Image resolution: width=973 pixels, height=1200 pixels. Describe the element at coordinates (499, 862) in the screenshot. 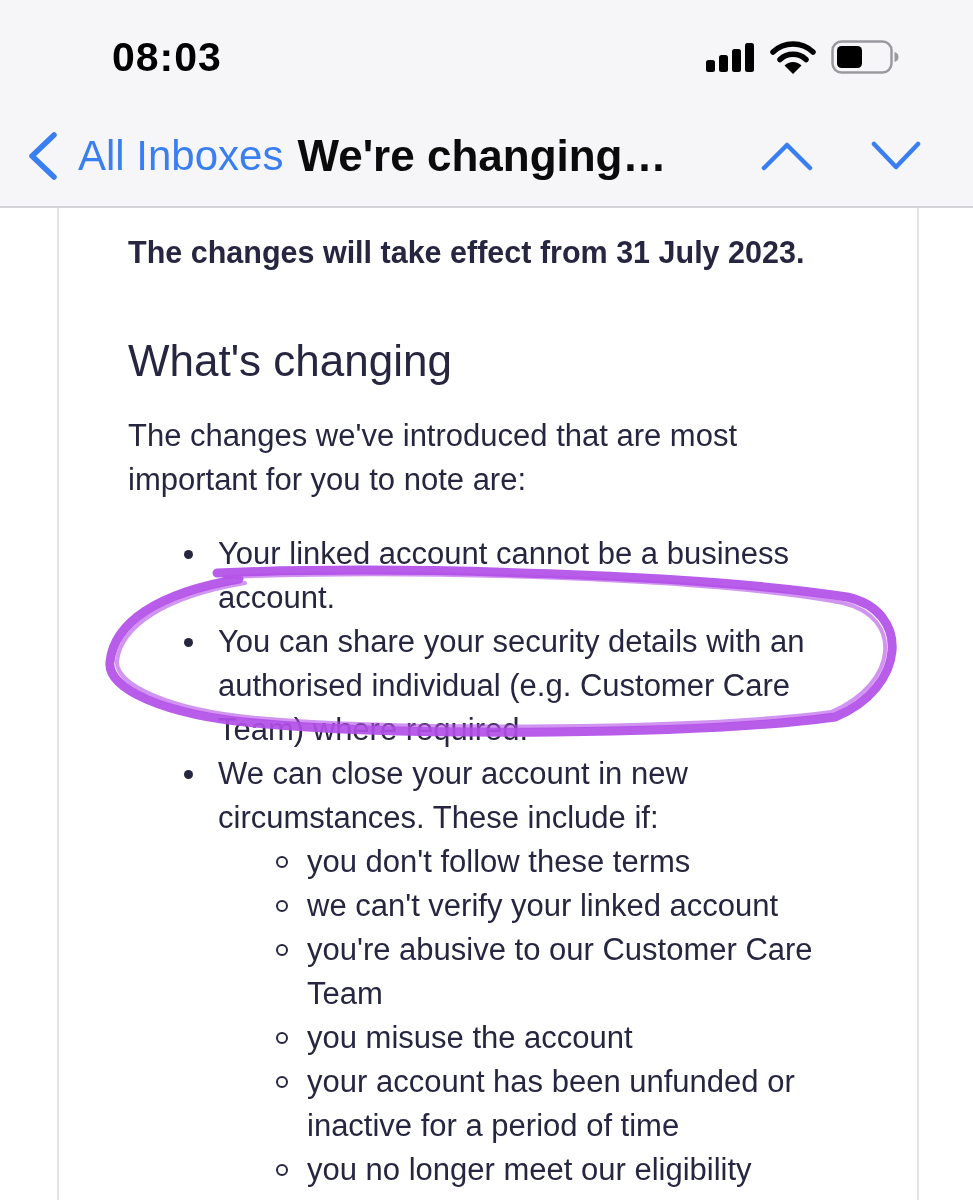

I see `sub-bullet-text: you don't follow these terms` at that location.